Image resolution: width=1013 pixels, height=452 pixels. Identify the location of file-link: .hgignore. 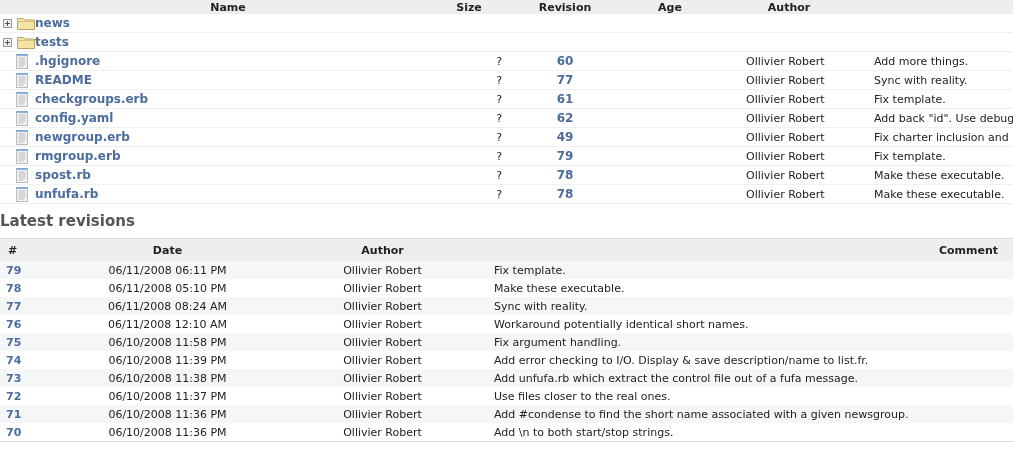
(67, 61).